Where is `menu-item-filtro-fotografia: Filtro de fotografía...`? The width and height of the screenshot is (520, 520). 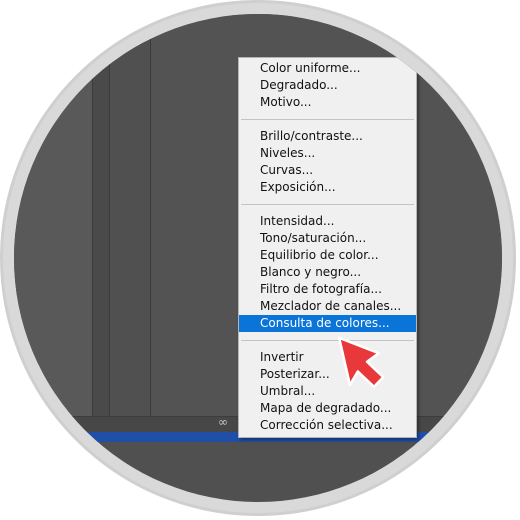 menu-item-filtro-fotografia: Filtro de fotografía... is located at coordinates (327, 289).